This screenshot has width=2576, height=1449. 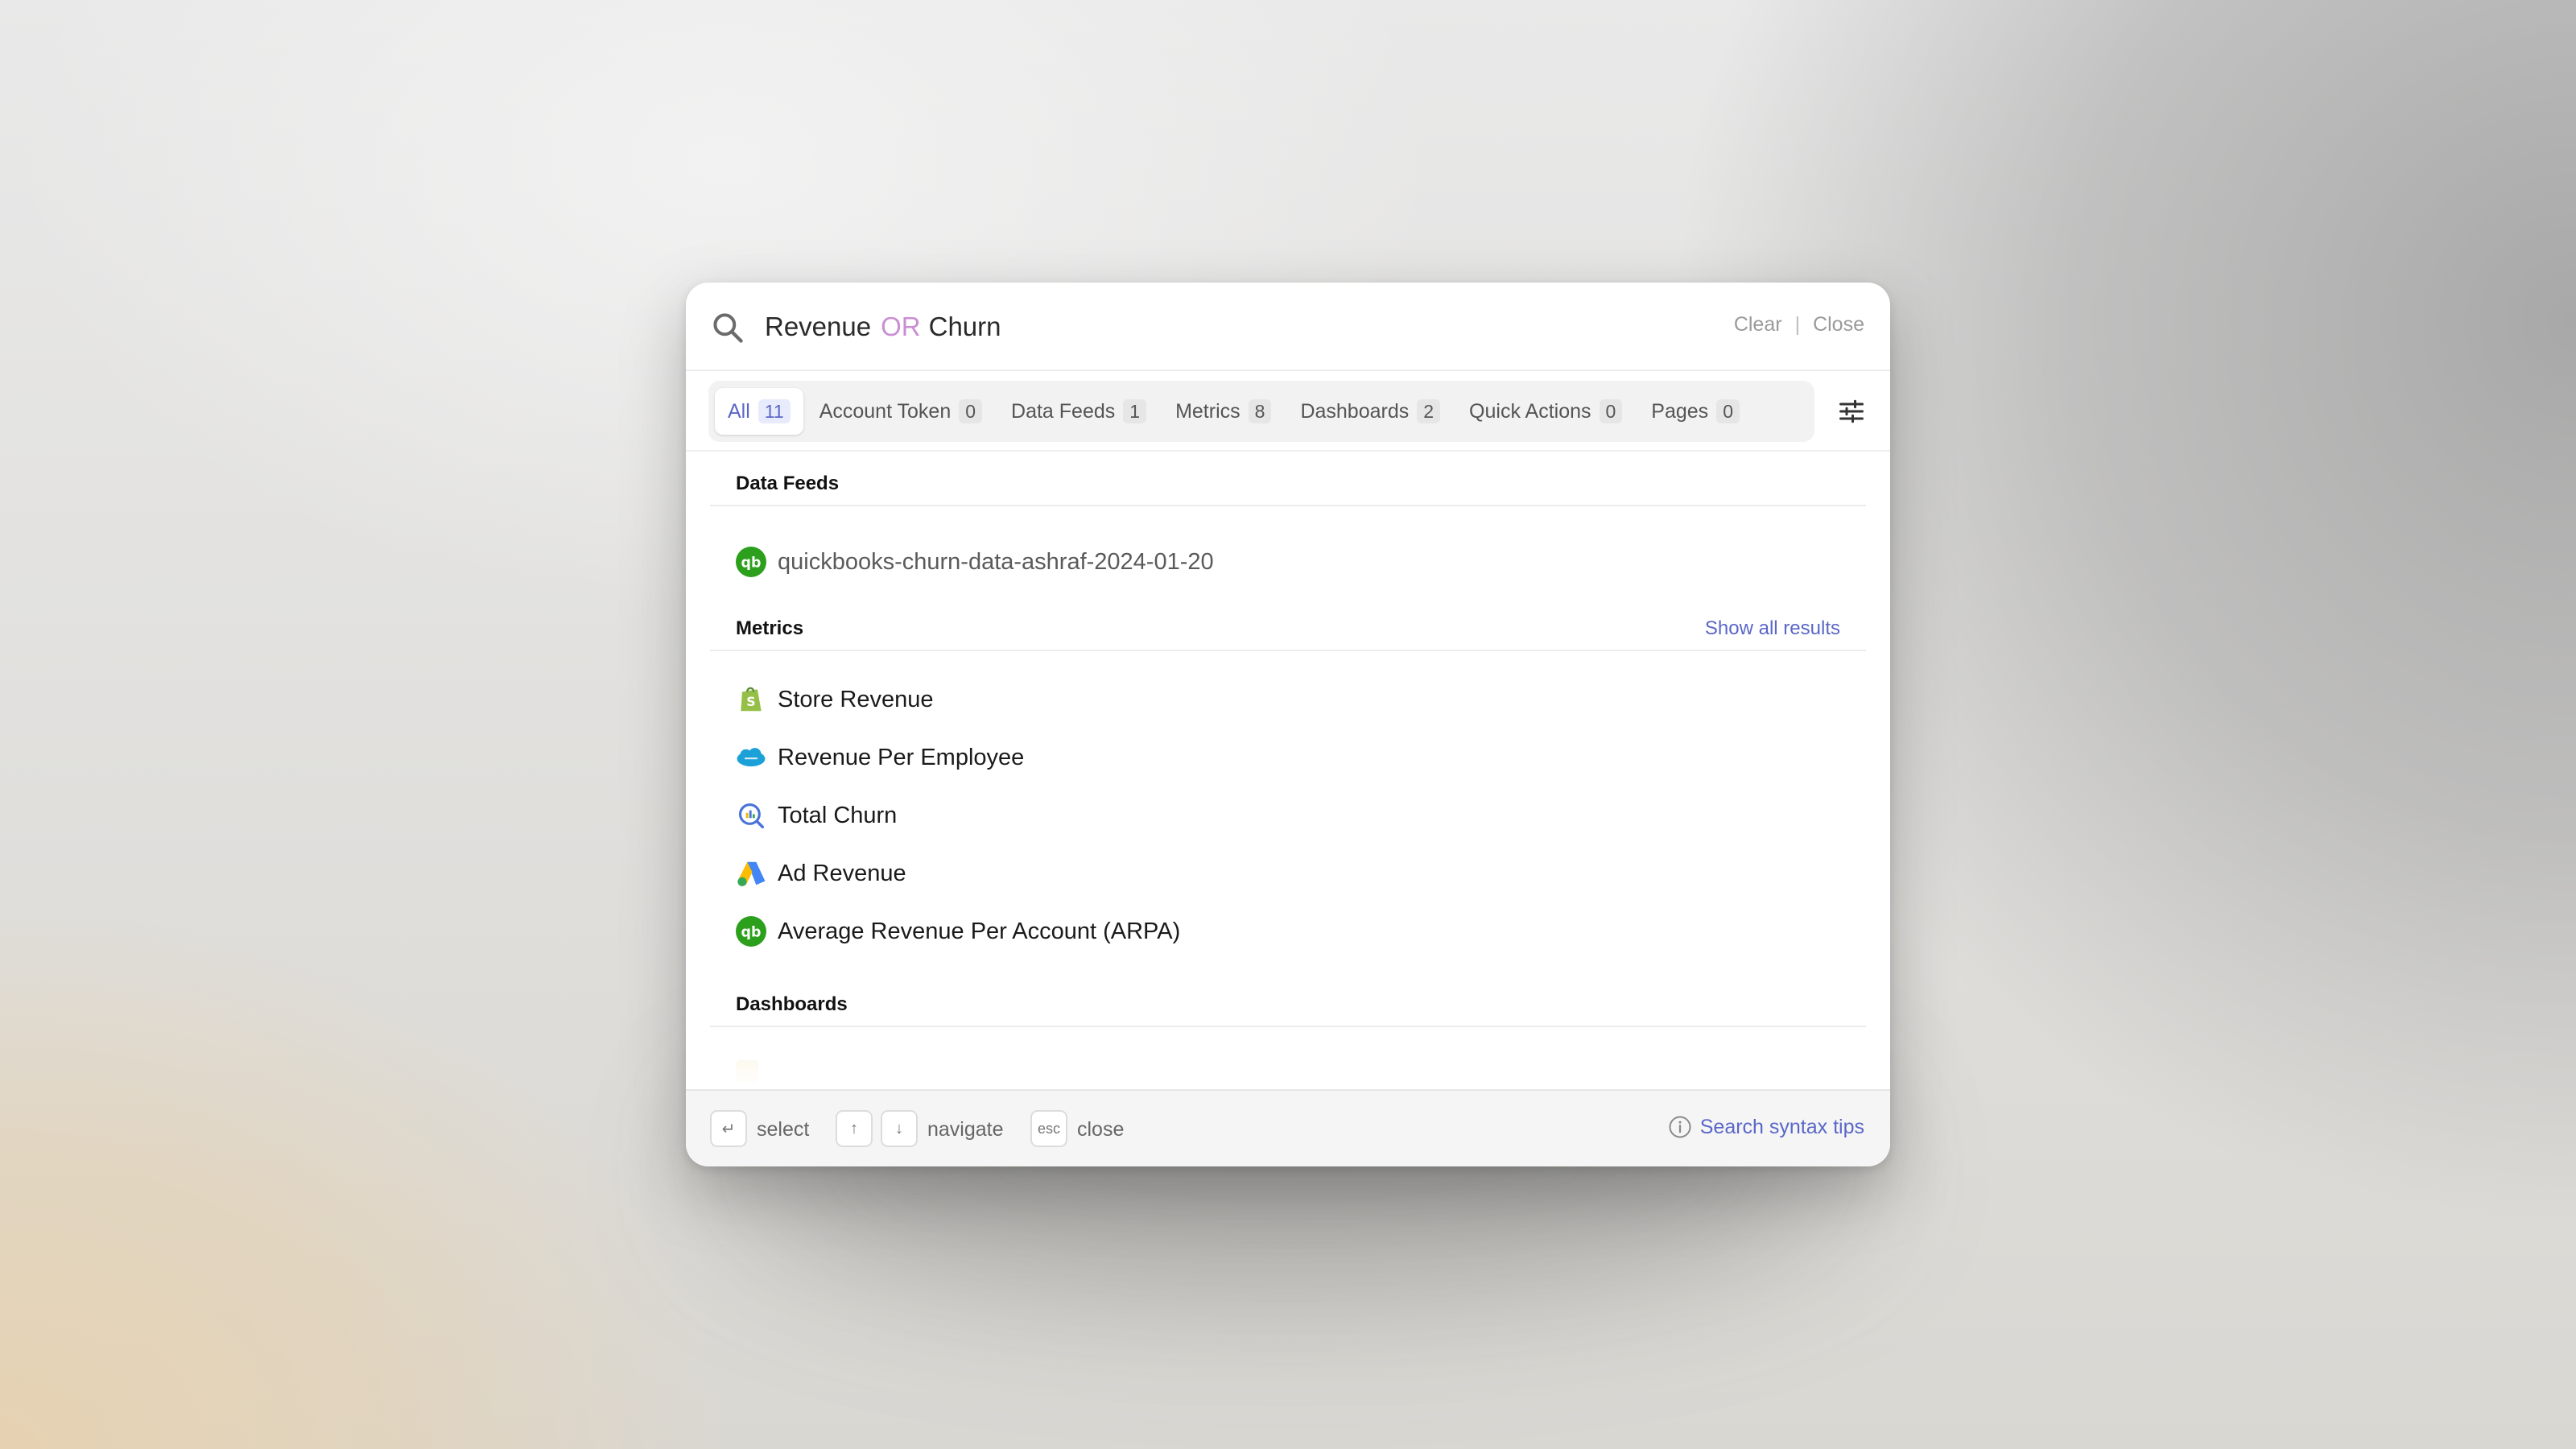 What do you see at coordinates (1135, 411) in the screenshot?
I see `tab-count: 1` at bounding box center [1135, 411].